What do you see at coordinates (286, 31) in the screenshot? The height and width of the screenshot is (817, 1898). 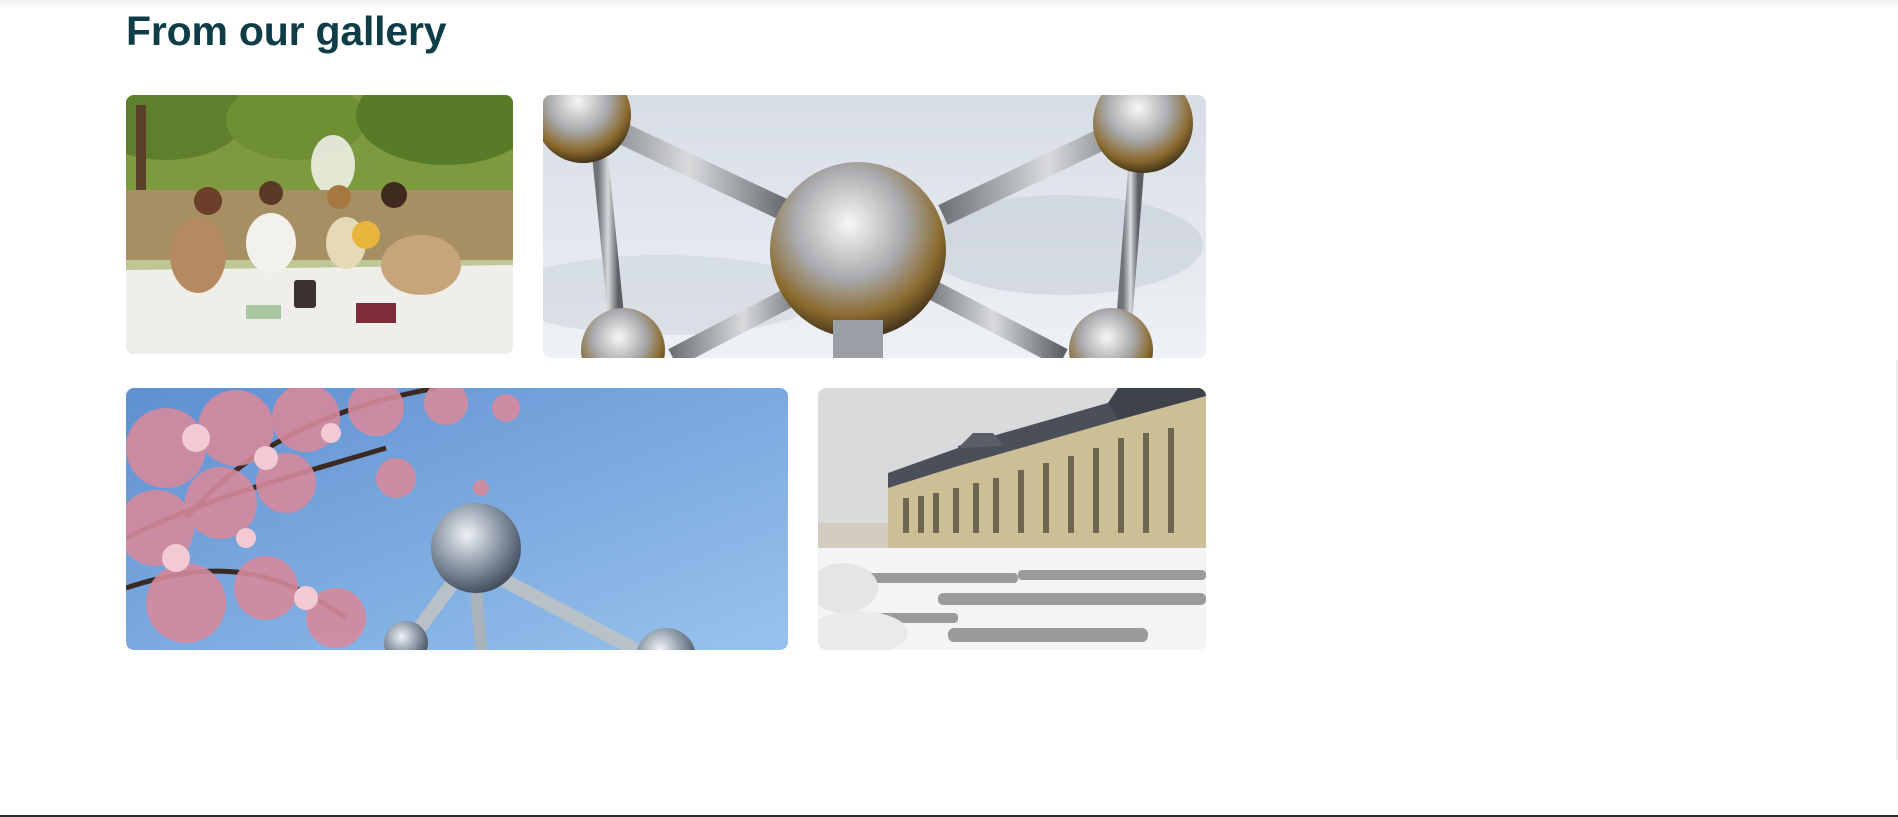 I see `gallery-title: From our gallery` at bounding box center [286, 31].